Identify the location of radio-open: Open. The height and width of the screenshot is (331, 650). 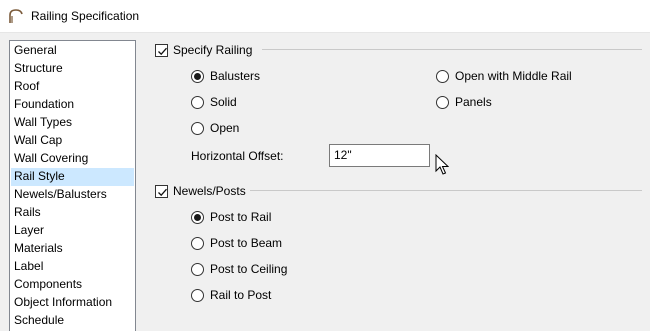
(215, 128).